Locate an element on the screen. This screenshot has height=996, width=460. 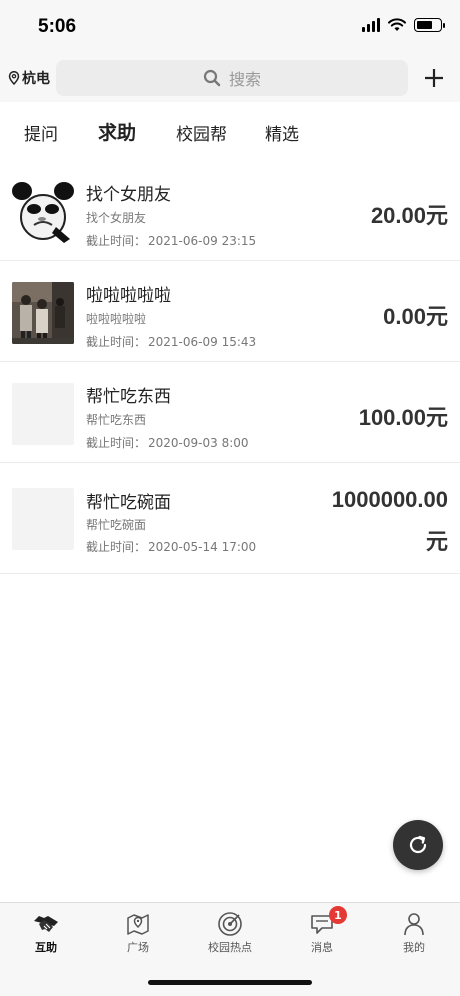
user-icon is located at coordinates (414, 924).